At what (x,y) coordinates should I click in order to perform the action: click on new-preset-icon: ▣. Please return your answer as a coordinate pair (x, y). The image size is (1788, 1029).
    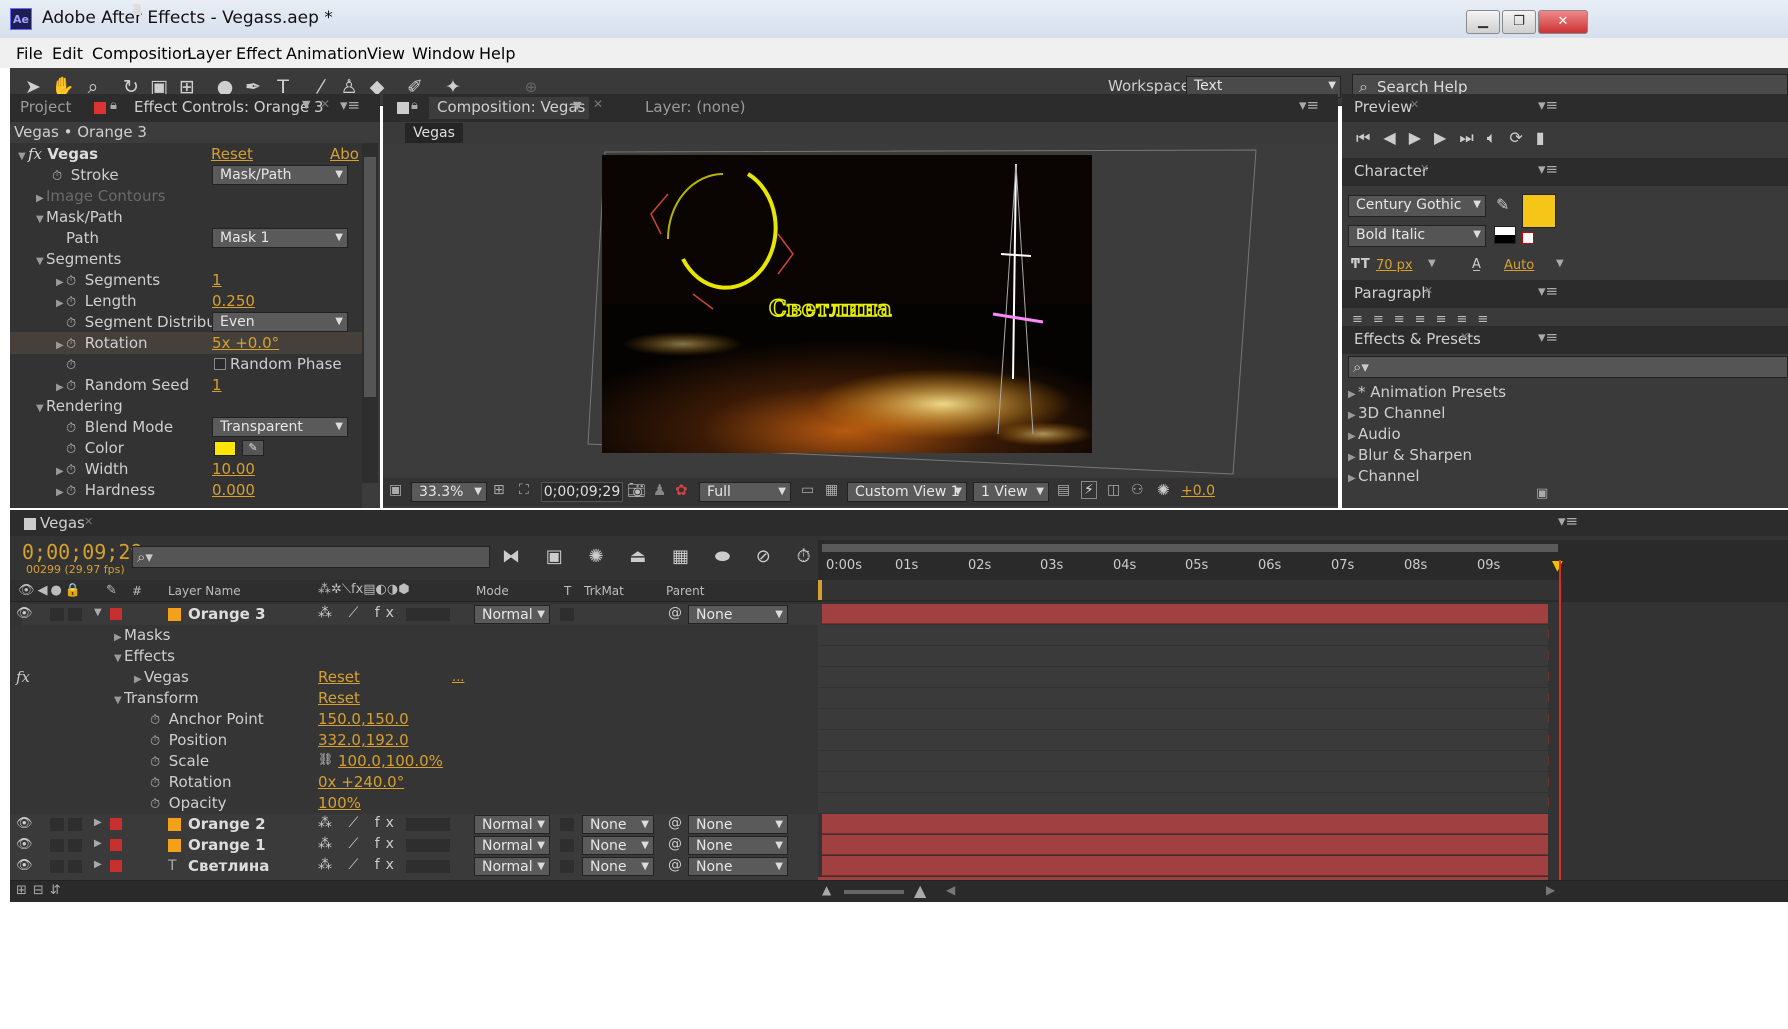
    Looking at the image, I should click on (1542, 493).